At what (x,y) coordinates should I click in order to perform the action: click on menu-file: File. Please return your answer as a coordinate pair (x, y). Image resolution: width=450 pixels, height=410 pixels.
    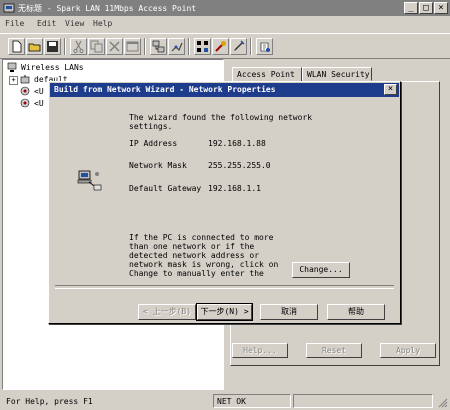
    Looking at the image, I should click on (14, 23).